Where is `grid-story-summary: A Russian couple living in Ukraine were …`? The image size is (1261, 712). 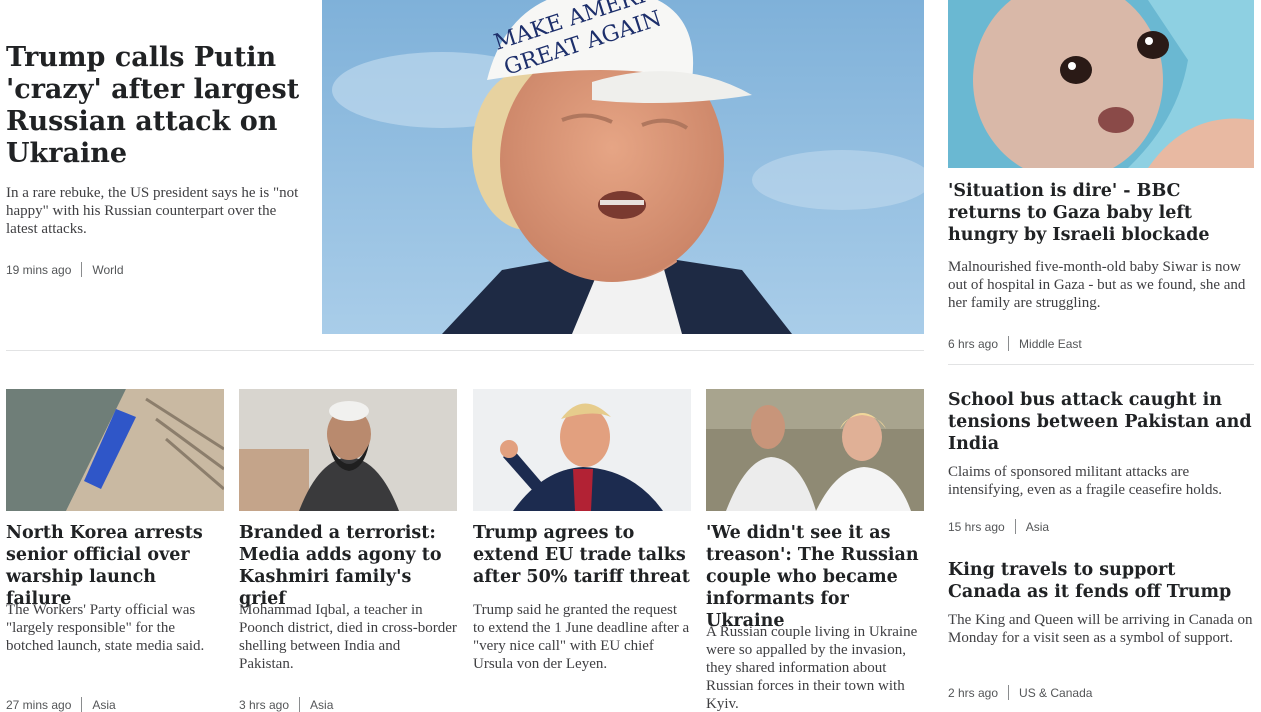
grid-story-summary: A Russian couple living in Ukraine were … is located at coordinates (812, 668).